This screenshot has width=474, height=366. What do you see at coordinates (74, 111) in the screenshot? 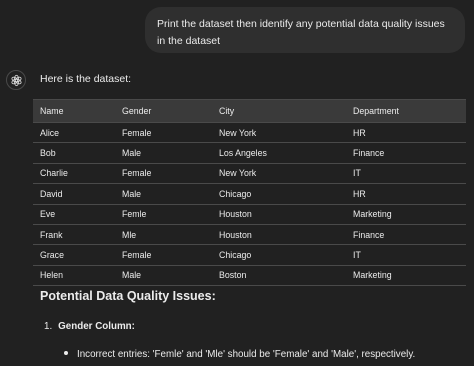
I see `column-header-name: Name` at bounding box center [74, 111].